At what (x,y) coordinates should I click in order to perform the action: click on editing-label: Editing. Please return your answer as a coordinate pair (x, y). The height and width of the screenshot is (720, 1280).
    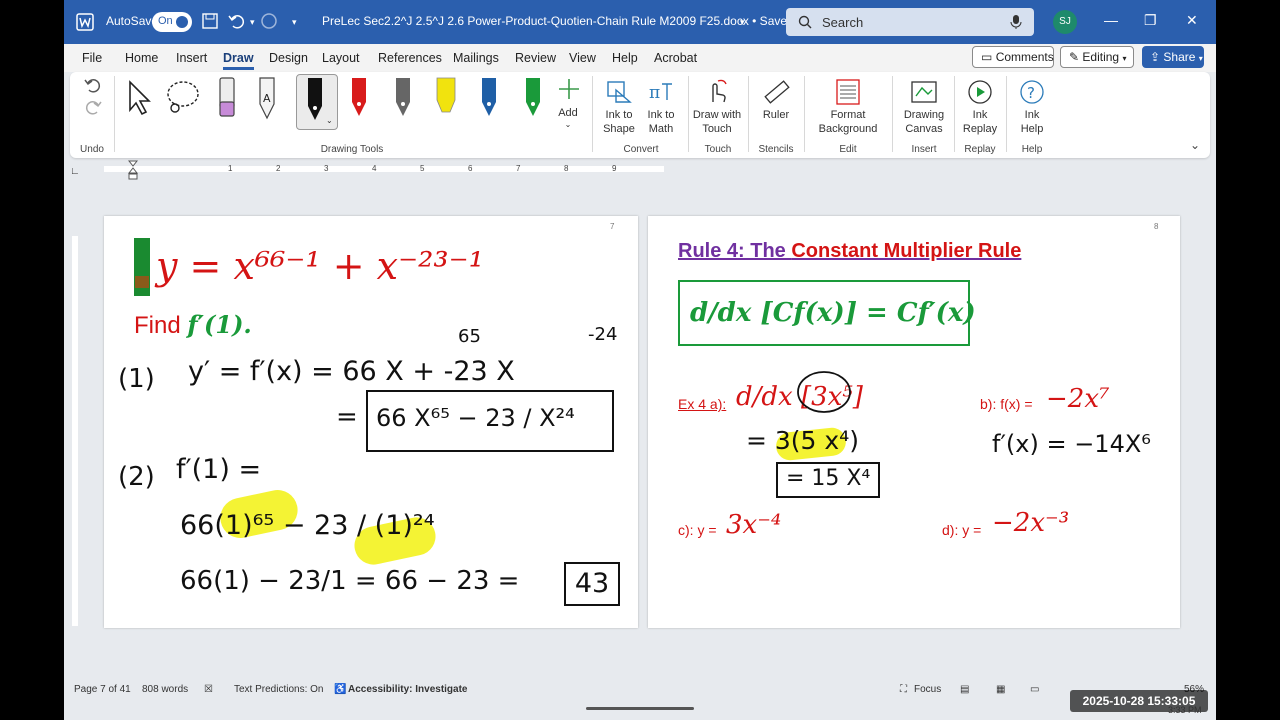
    Looking at the image, I should click on (1101, 57).